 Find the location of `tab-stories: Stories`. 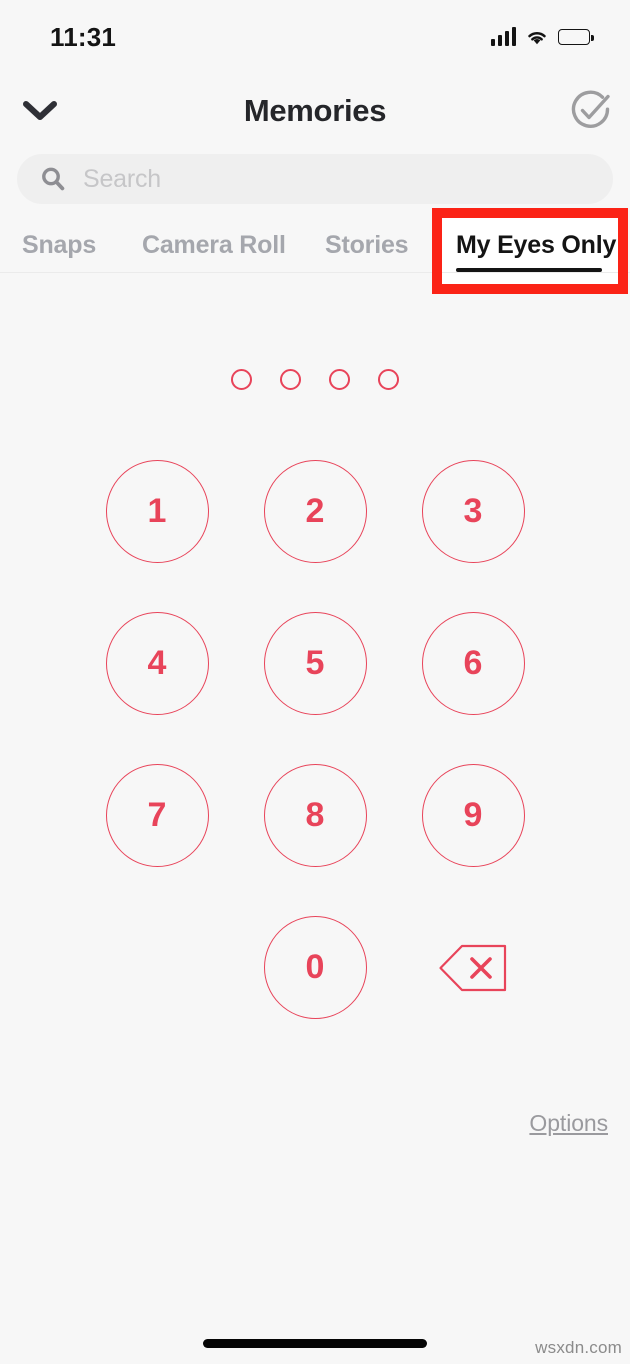

tab-stories: Stories is located at coordinates (367, 245).